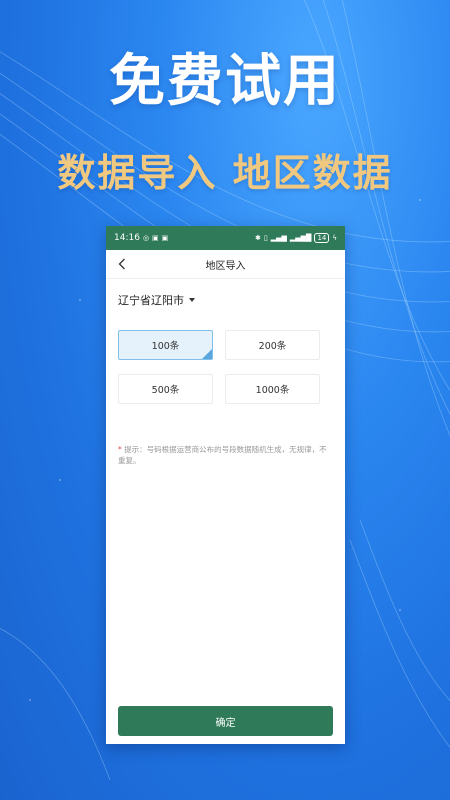 Image resolution: width=450 pixels, height=800 pixels. What do you see at coordinates (225, 173) in the screenshot?
I see `promo-subheadline: 数据导入 地区数据` at bounding box center [225, 173].